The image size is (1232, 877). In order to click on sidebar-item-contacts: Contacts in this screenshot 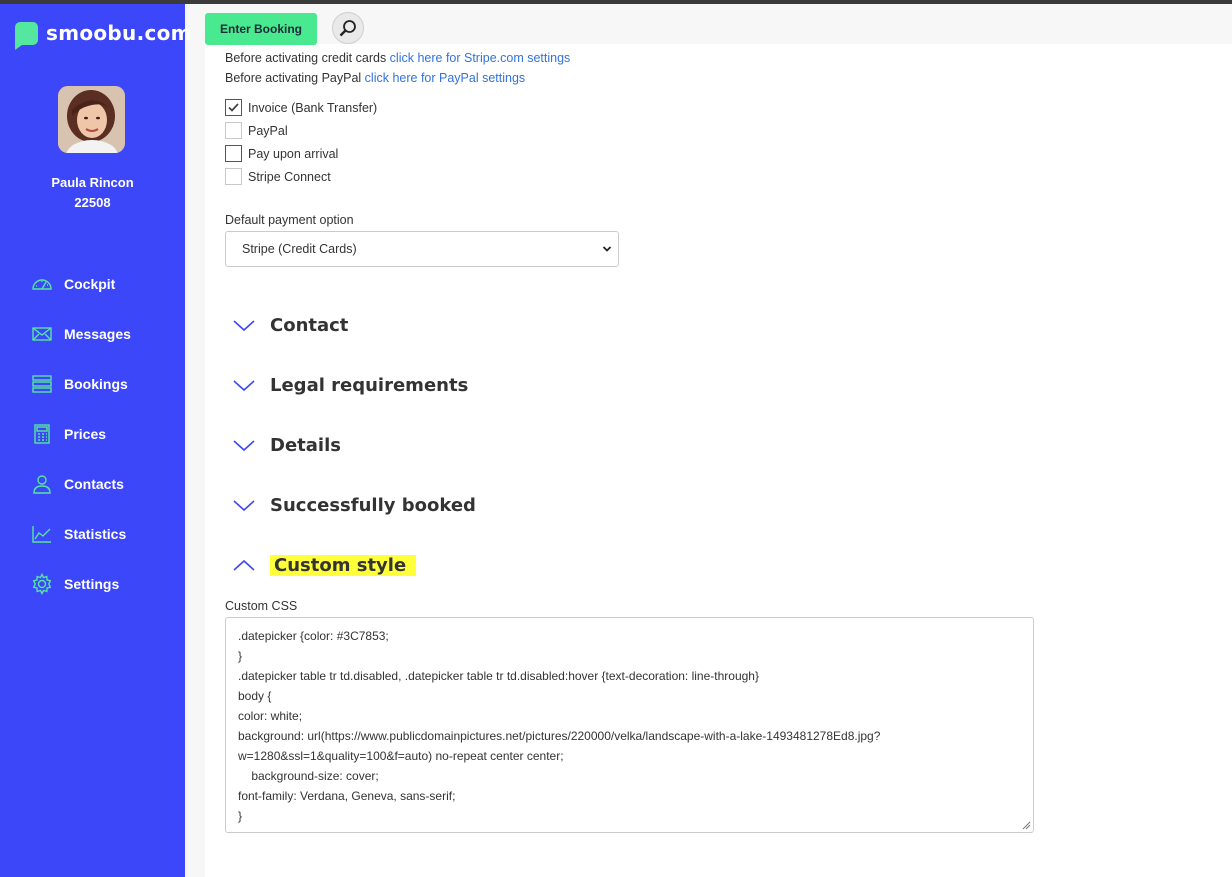, I will do `click(92, 484)`.